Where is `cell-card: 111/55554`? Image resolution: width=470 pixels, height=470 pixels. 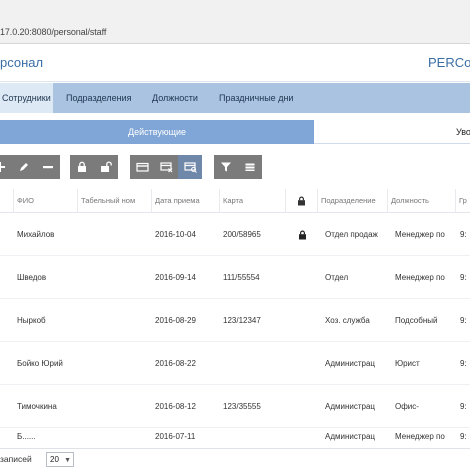 cell-card: 111/55554 is located at coordinates (241, 277).